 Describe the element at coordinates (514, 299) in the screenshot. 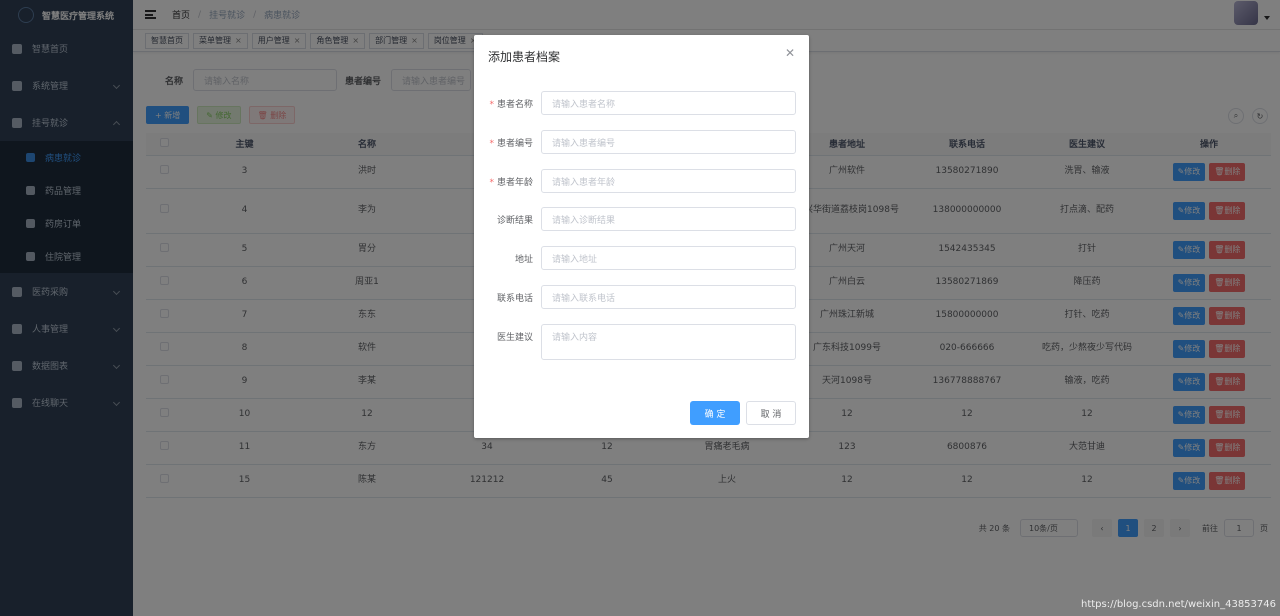

I see `field-label: 联系电话` at that location.